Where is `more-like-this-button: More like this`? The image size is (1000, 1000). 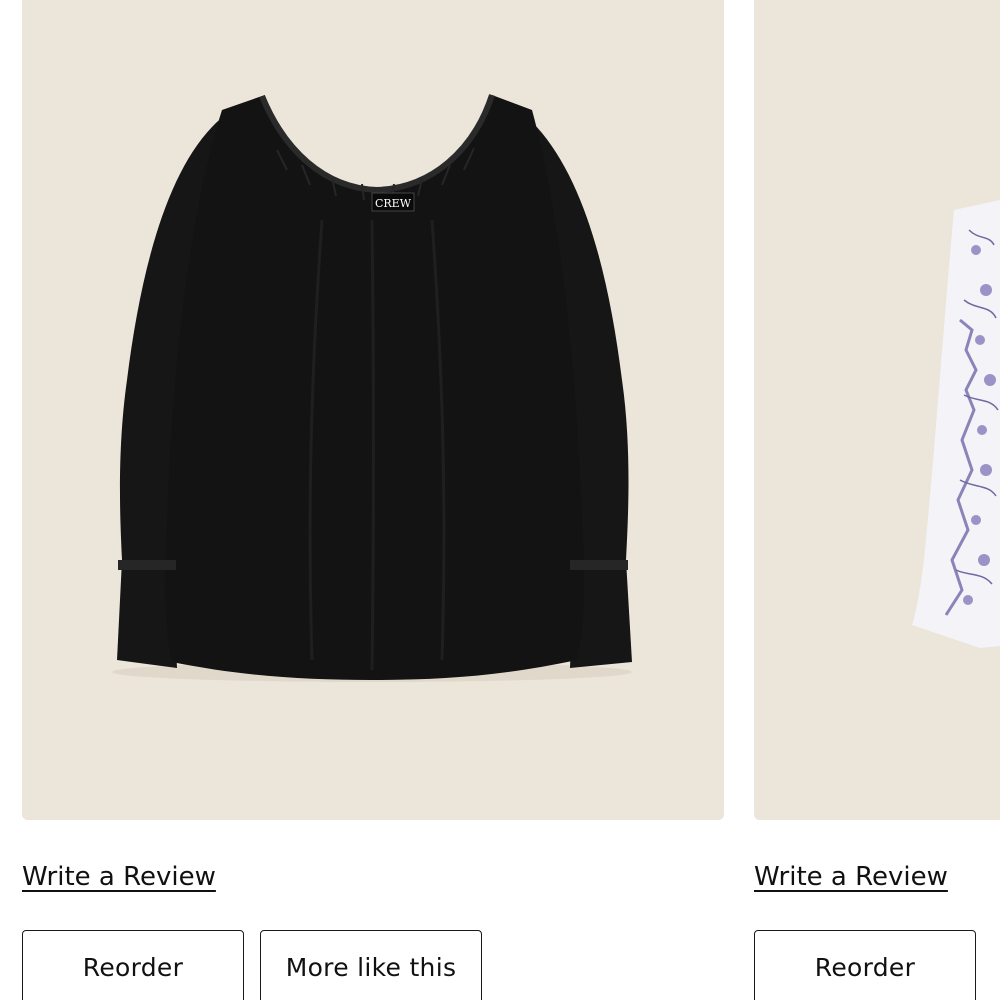 more-like-this-button: More like this is located at coordinates (371, 965).